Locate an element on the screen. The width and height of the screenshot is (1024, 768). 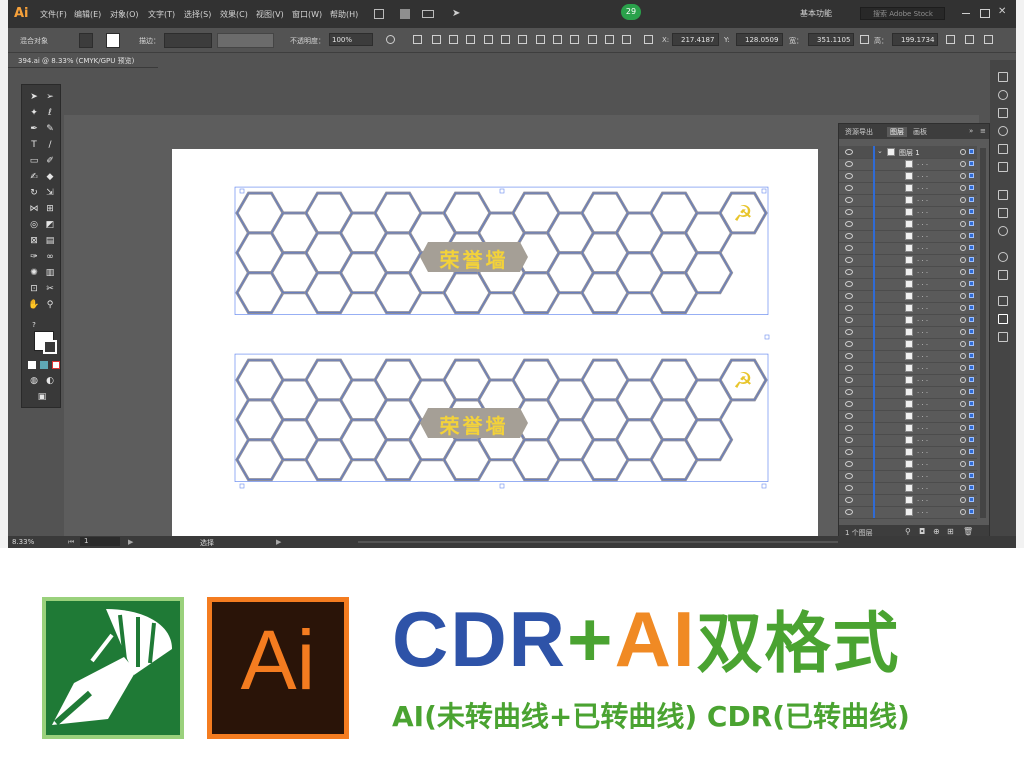
distribute-left-icon is located at coordinates (592, 39).